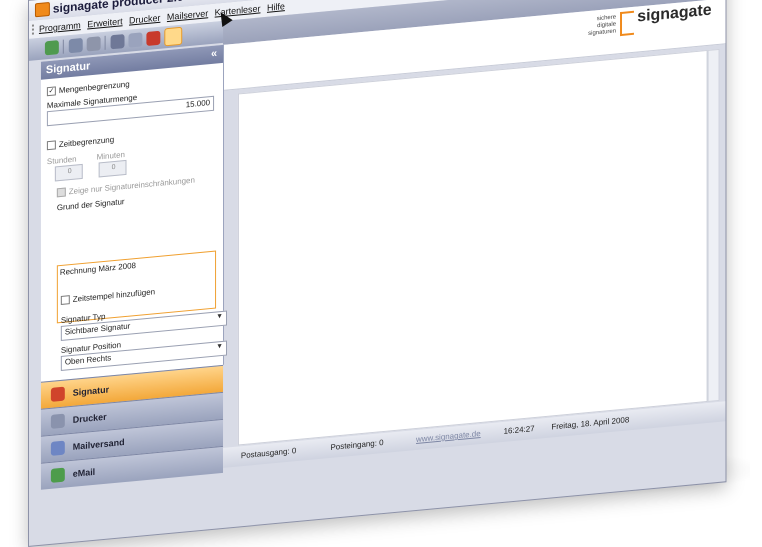 This screenshot has width=762, height=547. I want to click on menu-grip-icon, so click(33, 29).